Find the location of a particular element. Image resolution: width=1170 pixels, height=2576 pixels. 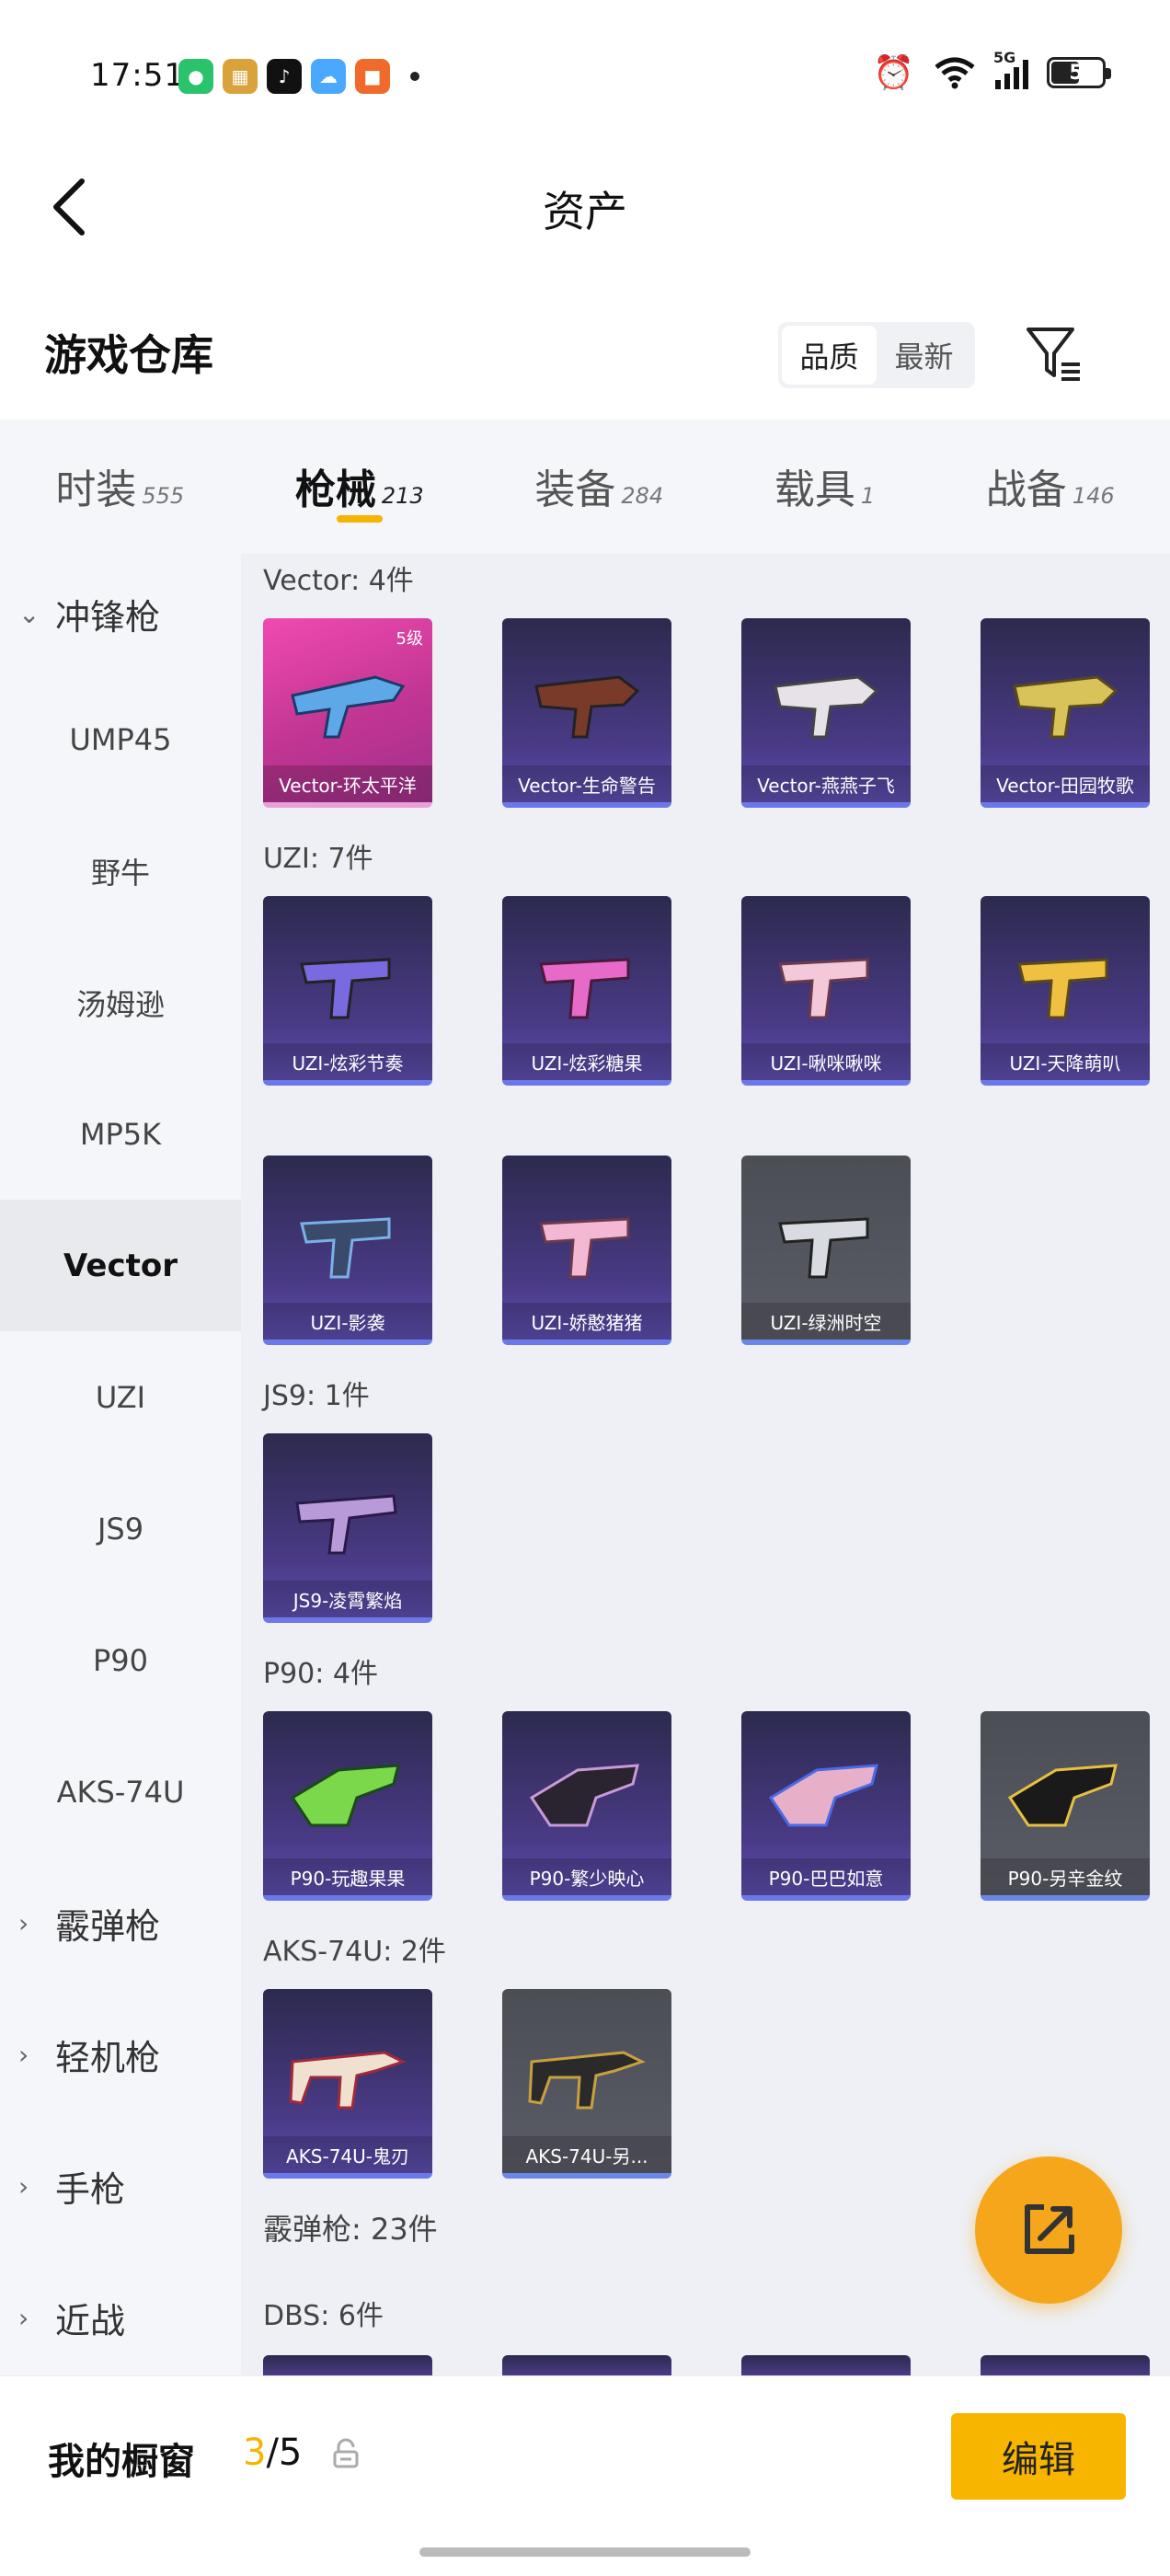

weapon-card: UZI-绿洲时空 is located at coordinates (826, 1250).